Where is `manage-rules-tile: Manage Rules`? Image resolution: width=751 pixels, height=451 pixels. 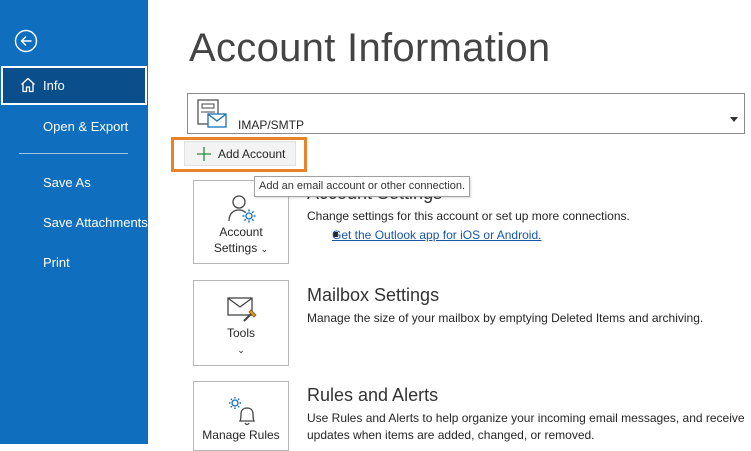
manage-rules-tile: Manage Rules is located at coordinates (241, 416).